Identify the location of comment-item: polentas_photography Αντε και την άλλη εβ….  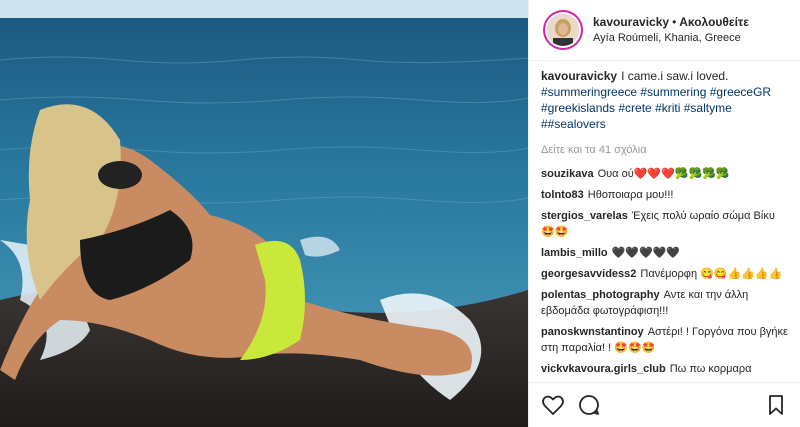
(665, 303).